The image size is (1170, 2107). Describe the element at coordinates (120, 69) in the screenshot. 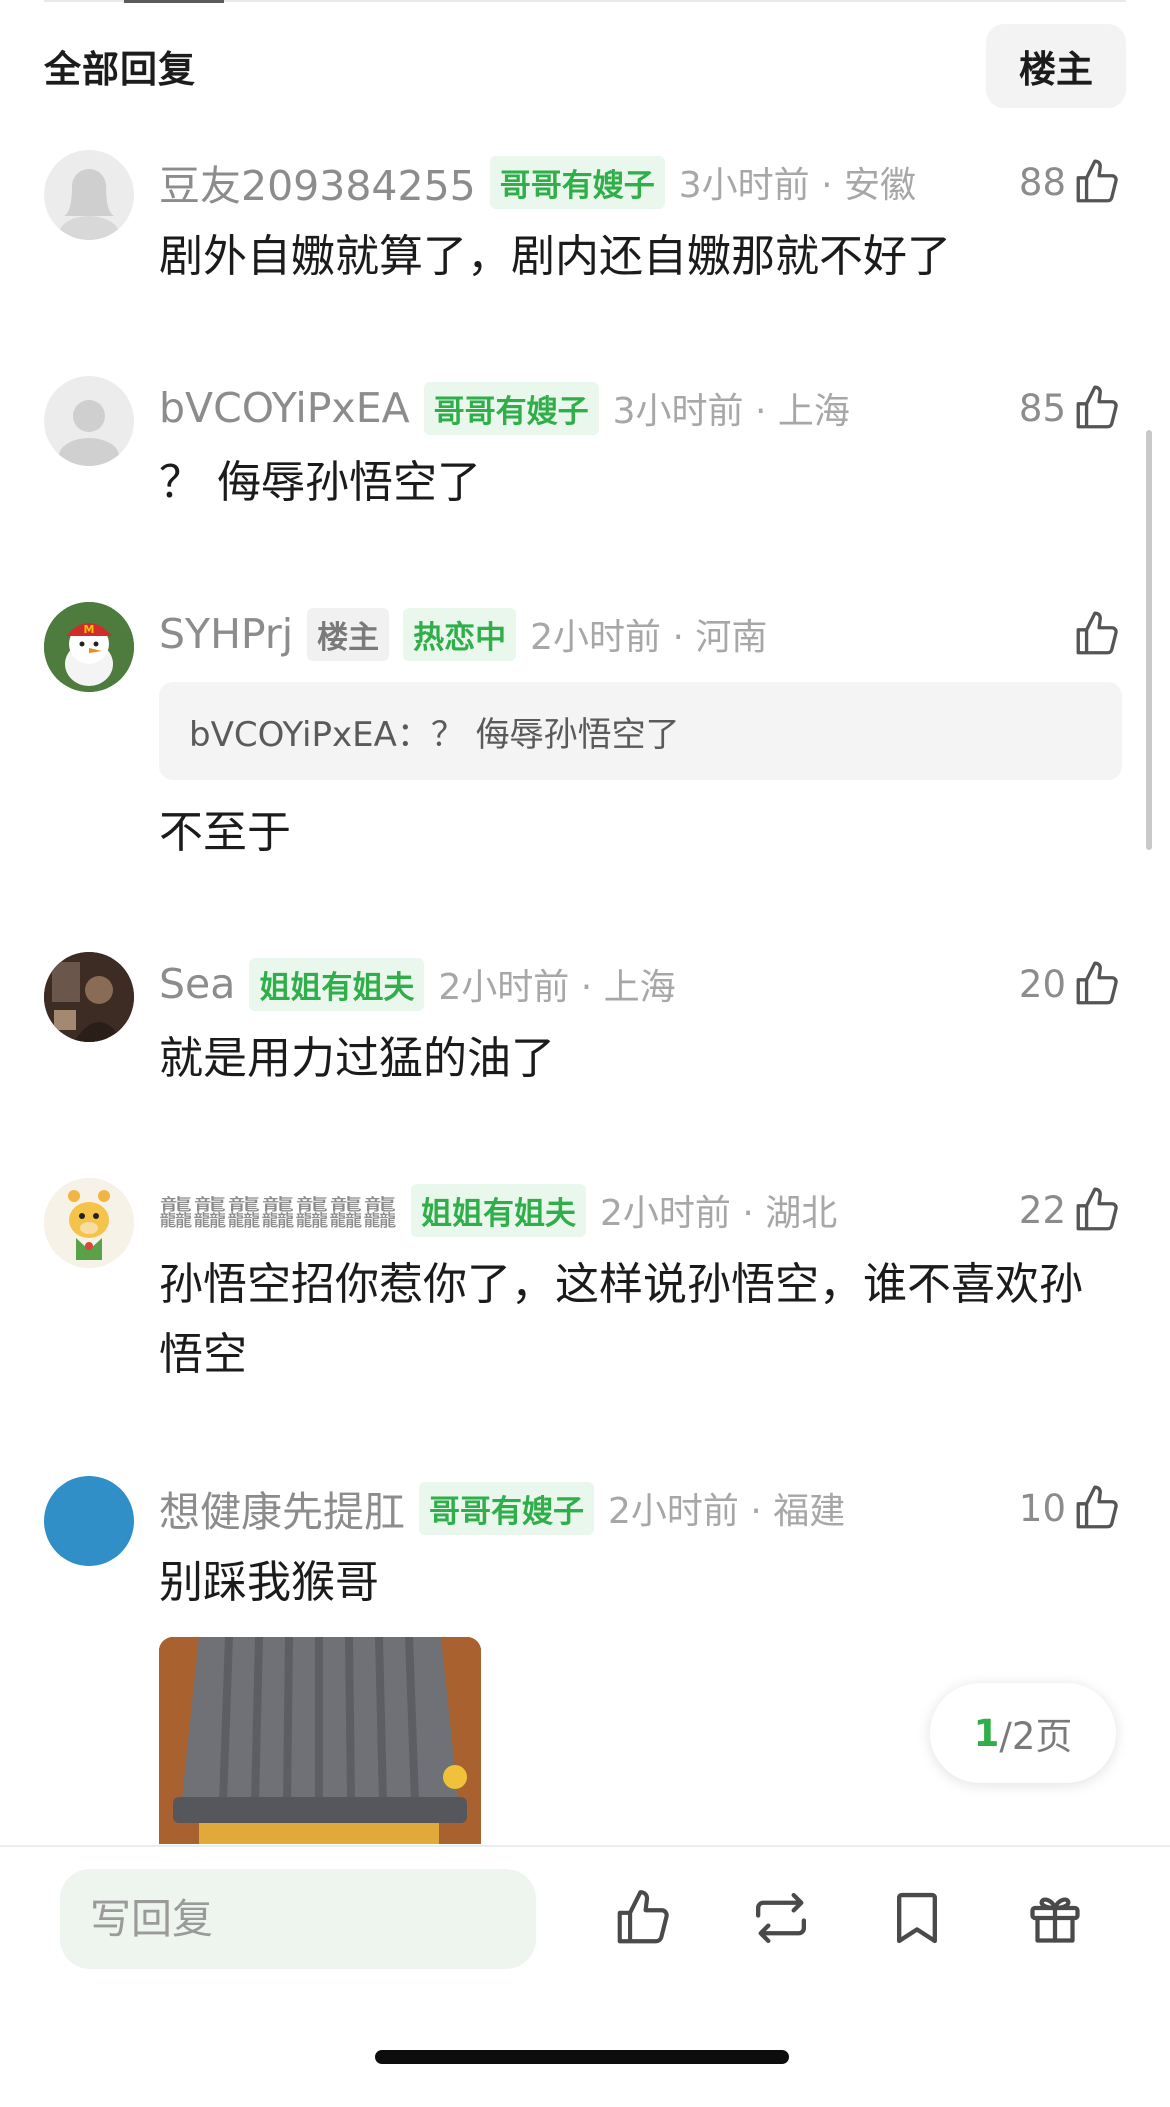

I see `page-title: 全部回复` at that location.